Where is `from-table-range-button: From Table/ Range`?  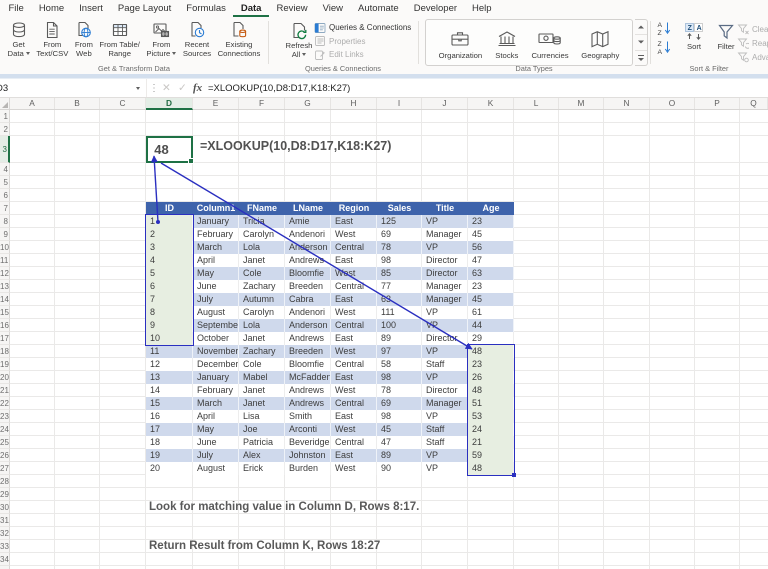
from-table-range-button: From Table/ Range is located at coordinates (119, 37).